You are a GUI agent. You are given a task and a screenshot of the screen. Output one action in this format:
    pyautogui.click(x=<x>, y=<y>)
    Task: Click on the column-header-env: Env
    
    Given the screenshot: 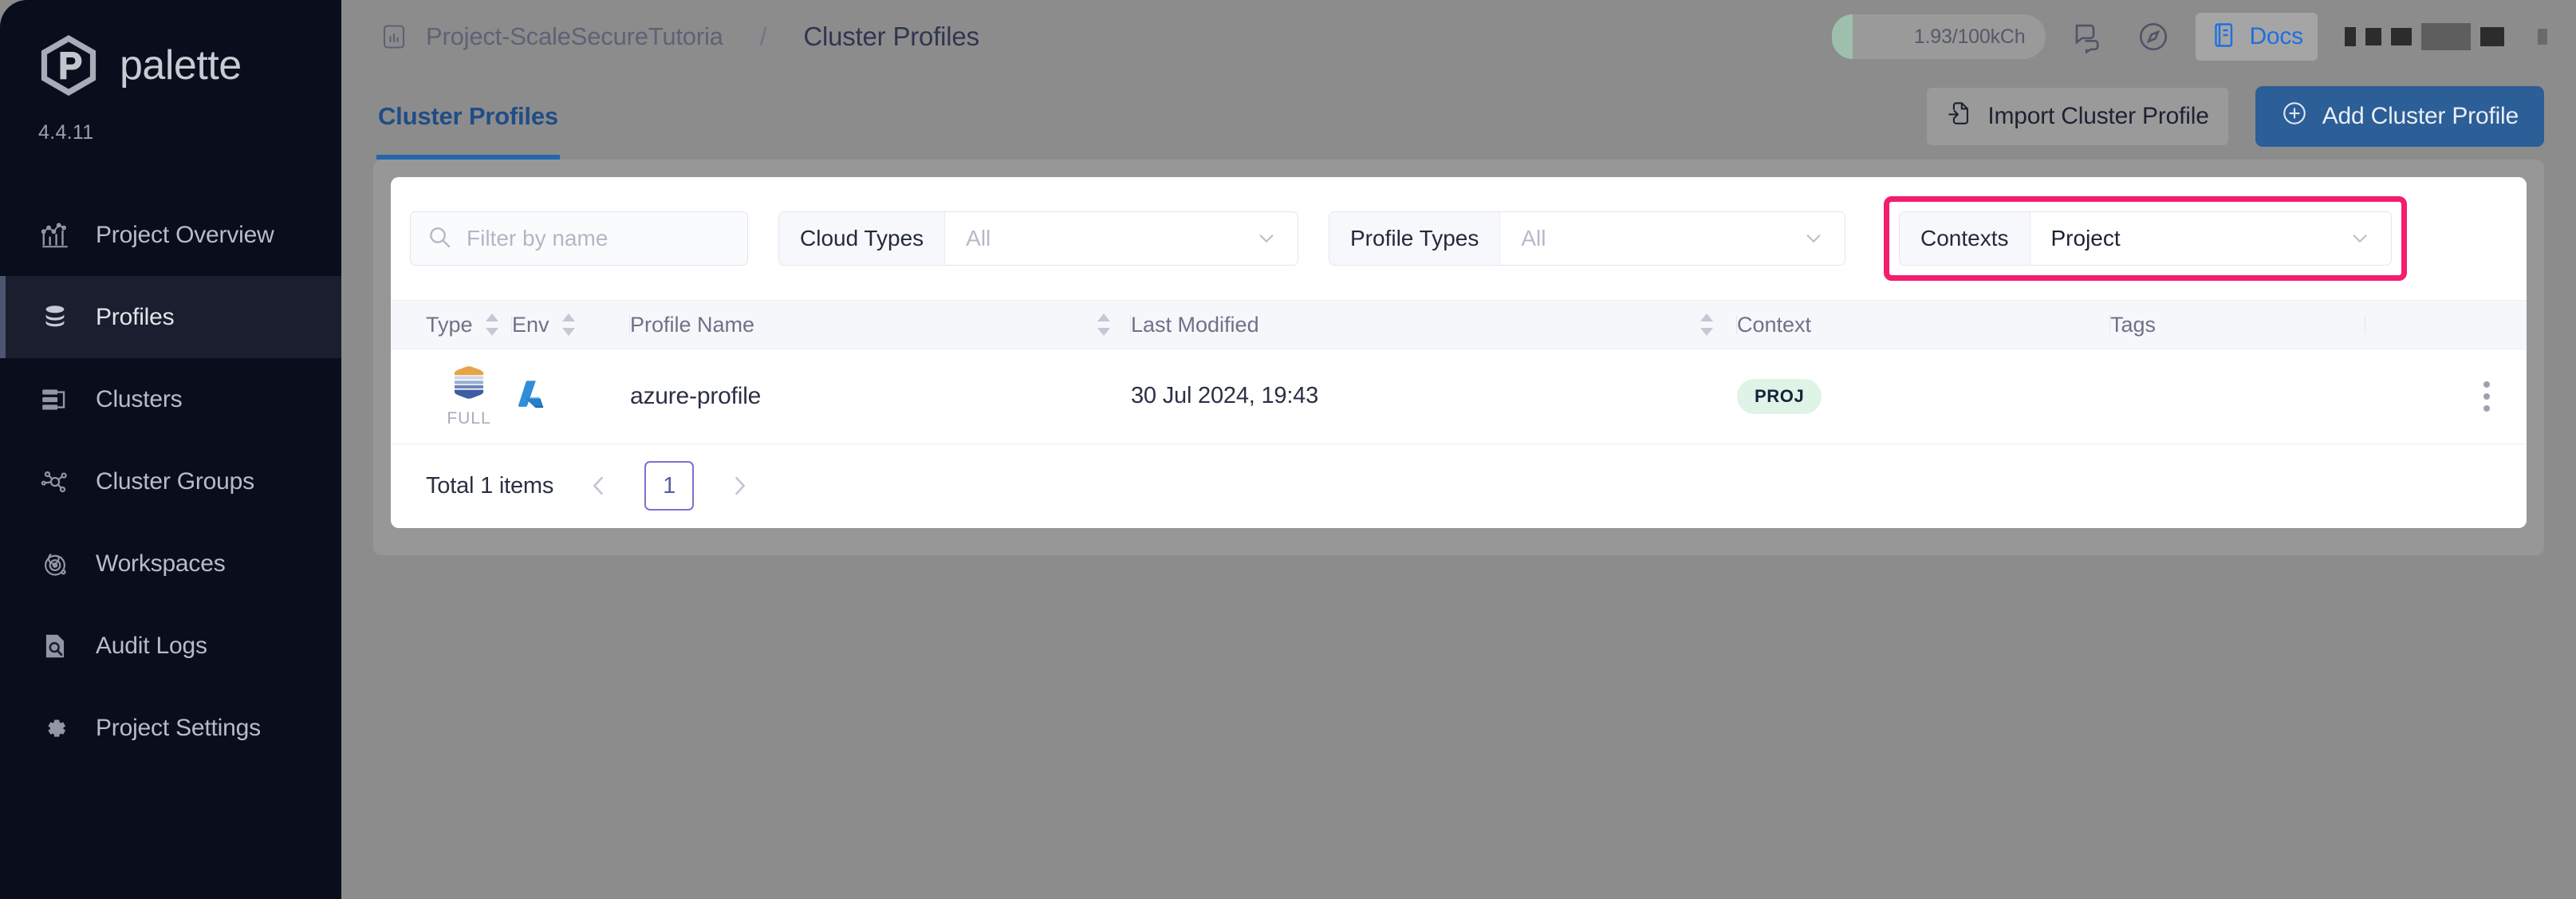 What is the action you would take?
    pyautogui.click(x=571, y=325)
    